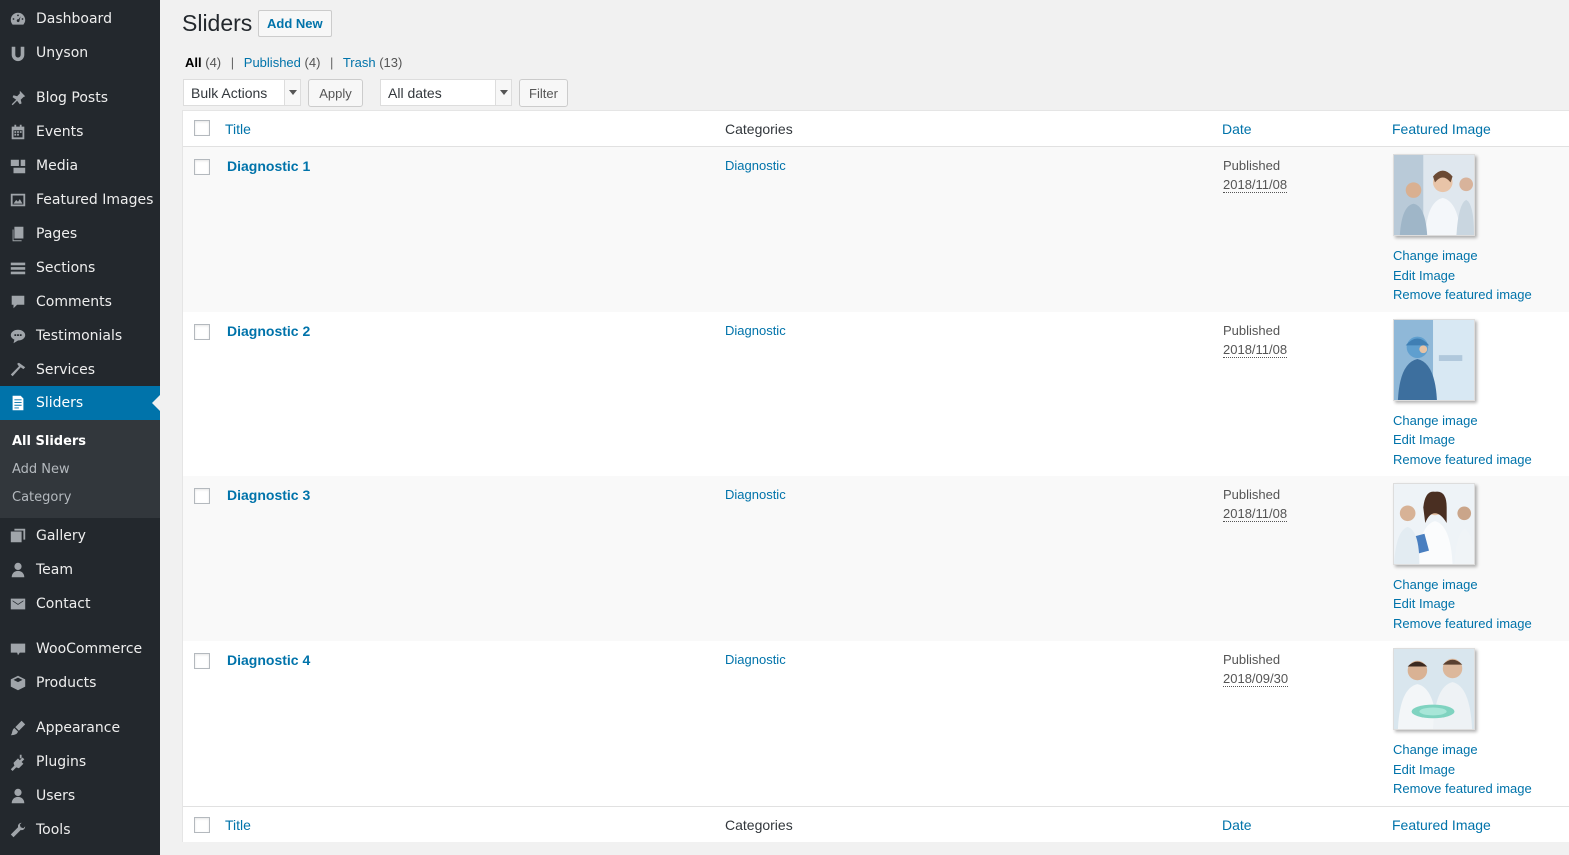  What do you see at coordinates (18, 796) in the screenshot?
I see `user-icon` at bounding box center [18, 796].